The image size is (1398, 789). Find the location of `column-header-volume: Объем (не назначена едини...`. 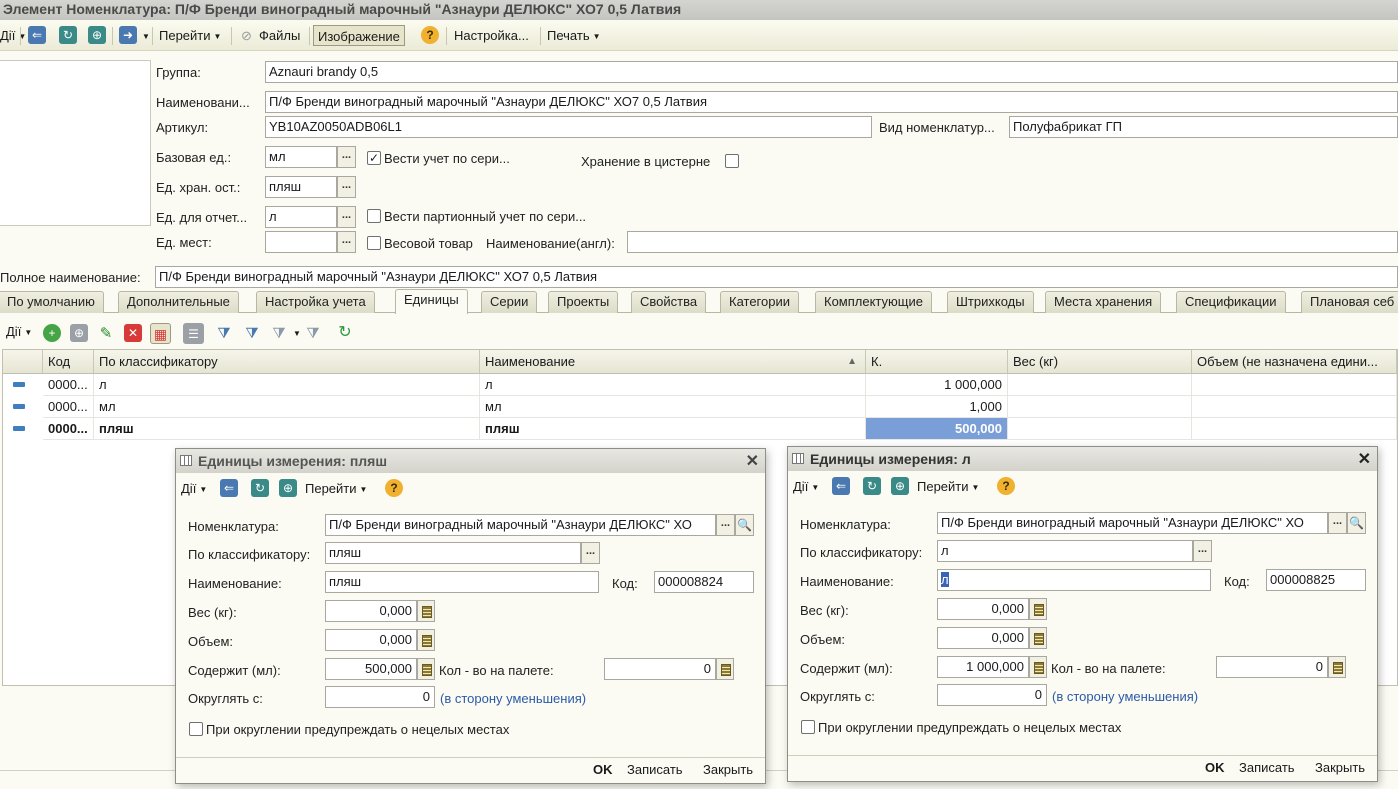

column-header-volume: Объем (не назначена едини... is located at coordinates (1294, 362).